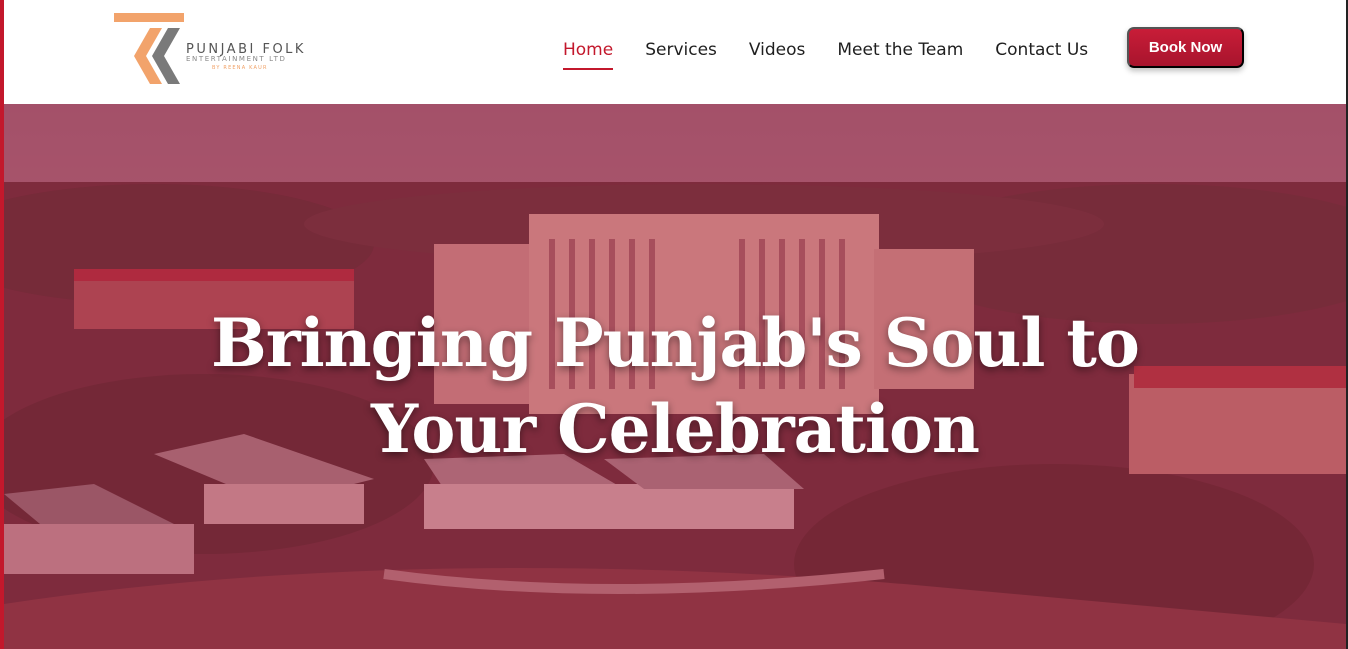 The width and height of the screenshot is (1348, 649). Describe the element at coordinates (157, 56) in the screenshot. I see `logo-chevron-icon` at that location.